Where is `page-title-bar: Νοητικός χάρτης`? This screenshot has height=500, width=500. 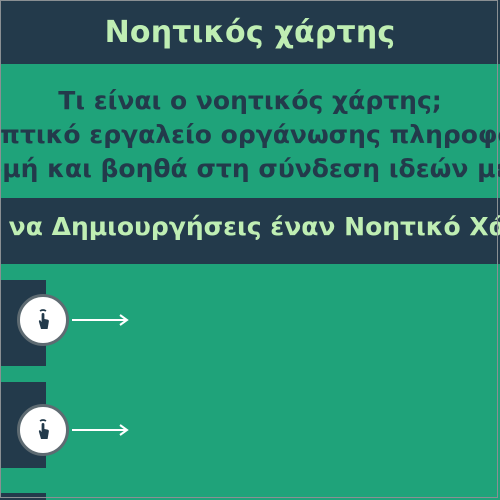 page-title-bar: Νοητικός χάρτης is located at coordinates (250, 32).